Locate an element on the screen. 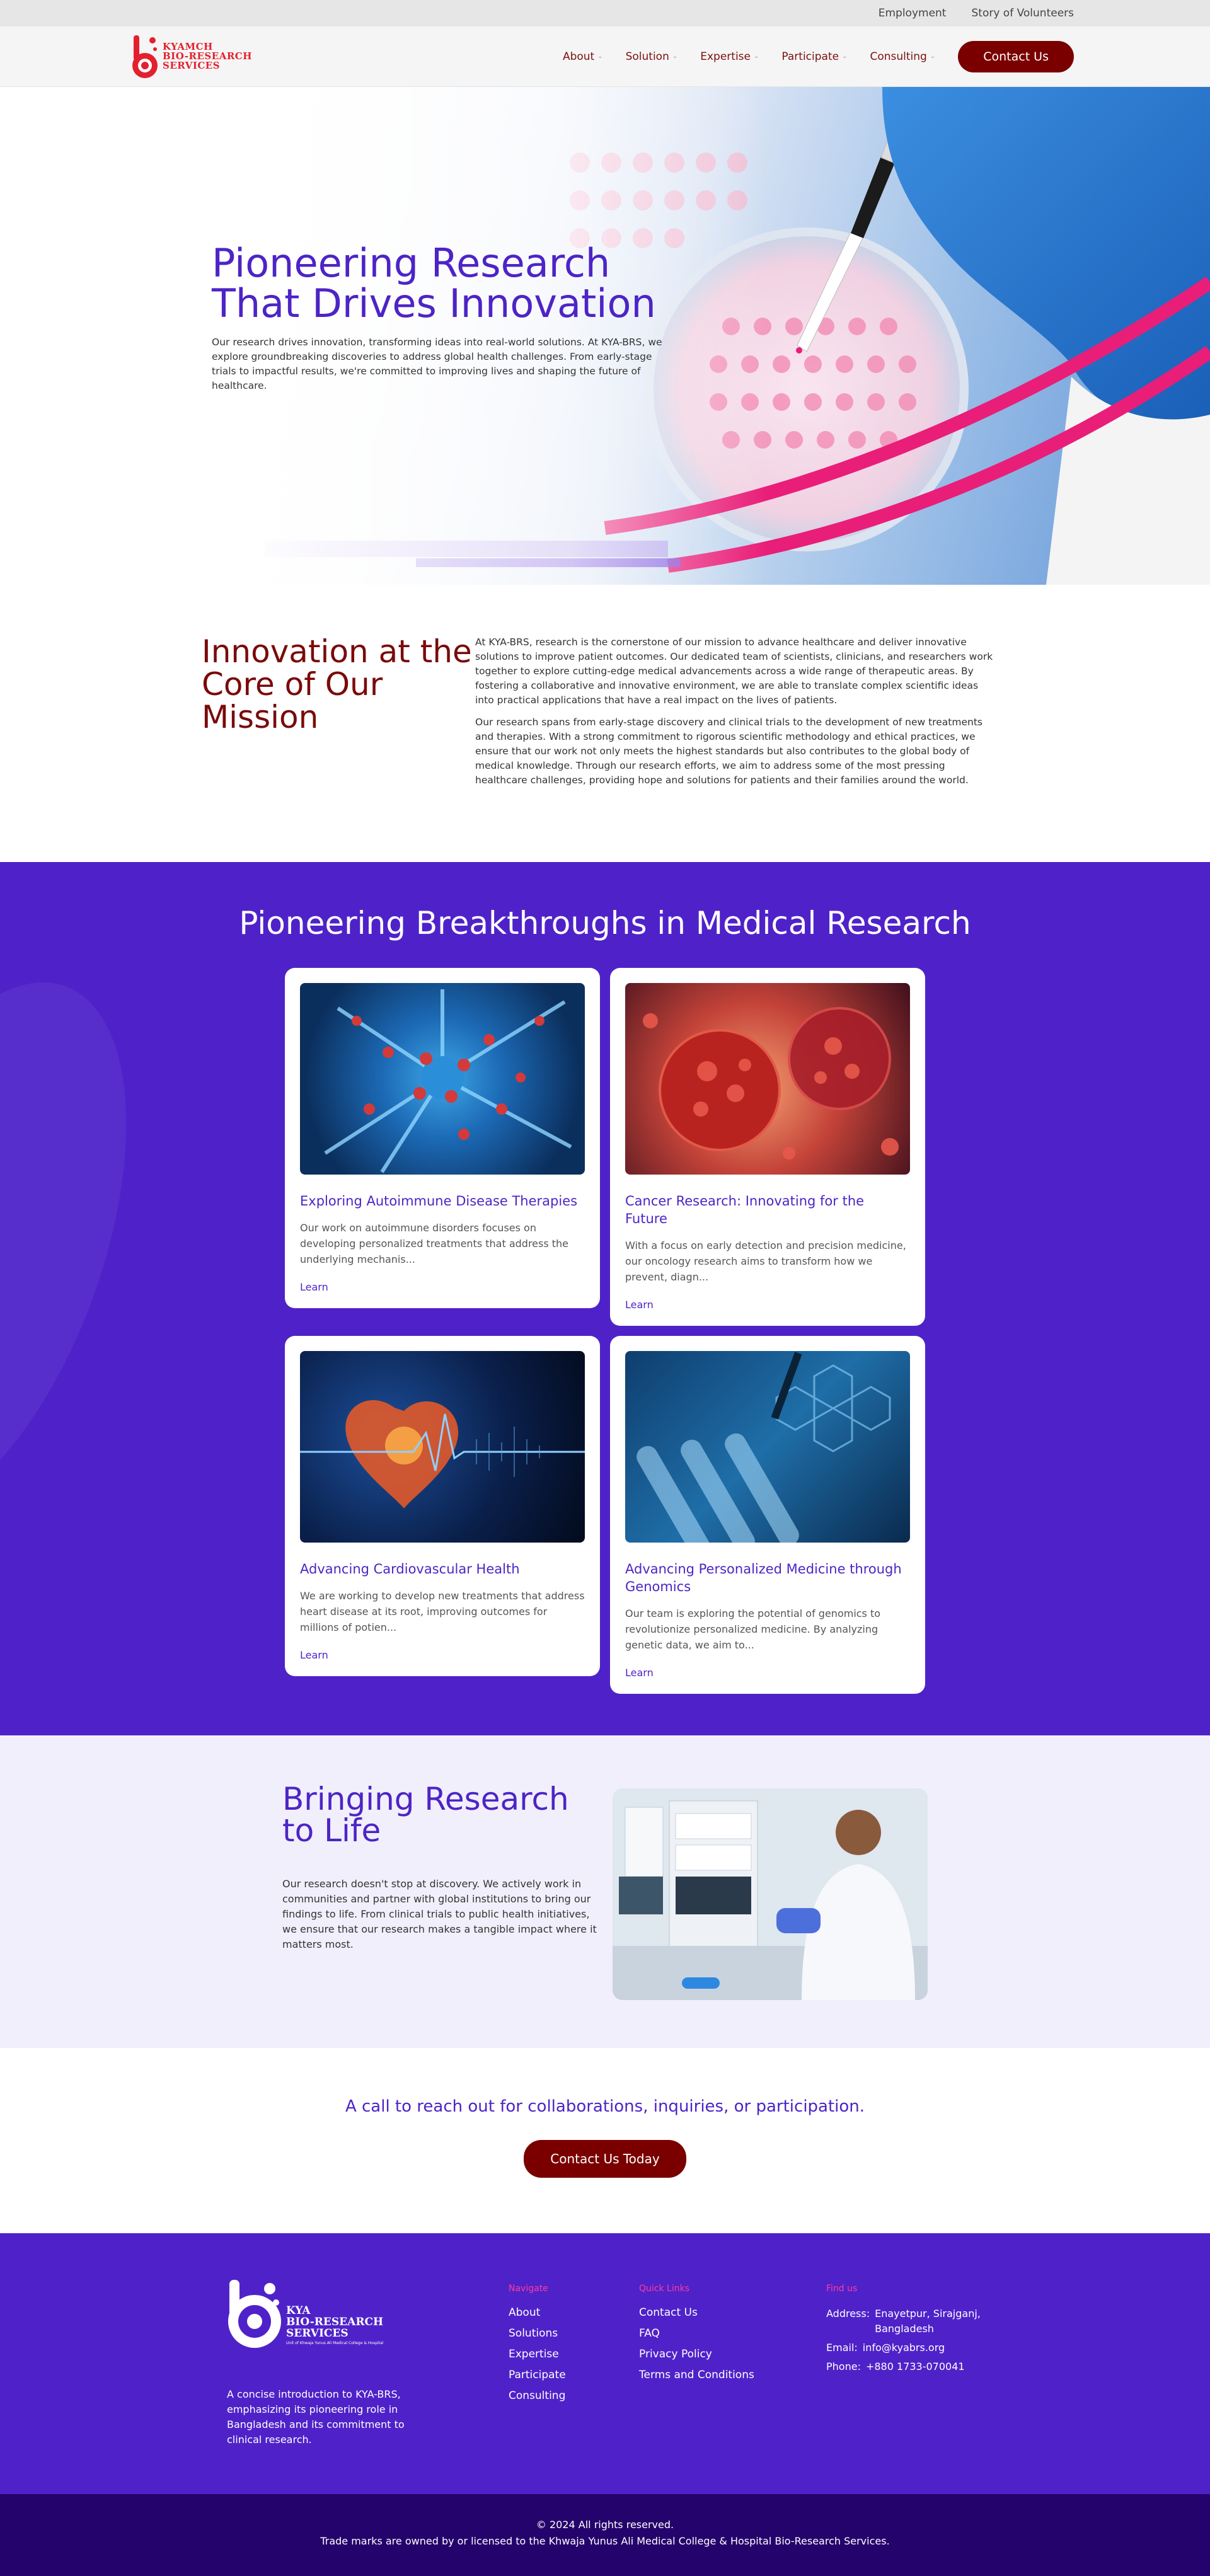 This screenshot has height=2576, width=1210. cancer-cells-image is located at coordinates (768, 1079).